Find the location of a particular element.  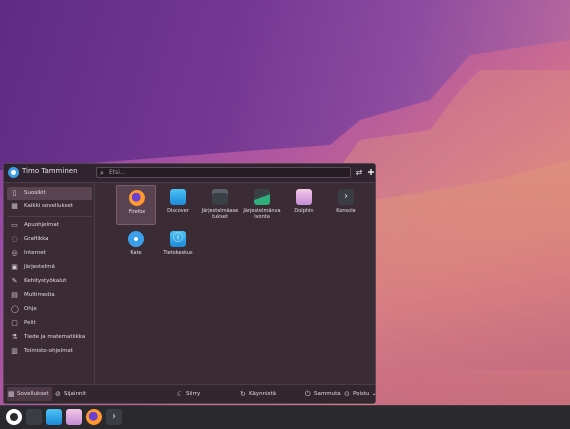

pin-icon: ✚ is located at coordinates (371, 173).